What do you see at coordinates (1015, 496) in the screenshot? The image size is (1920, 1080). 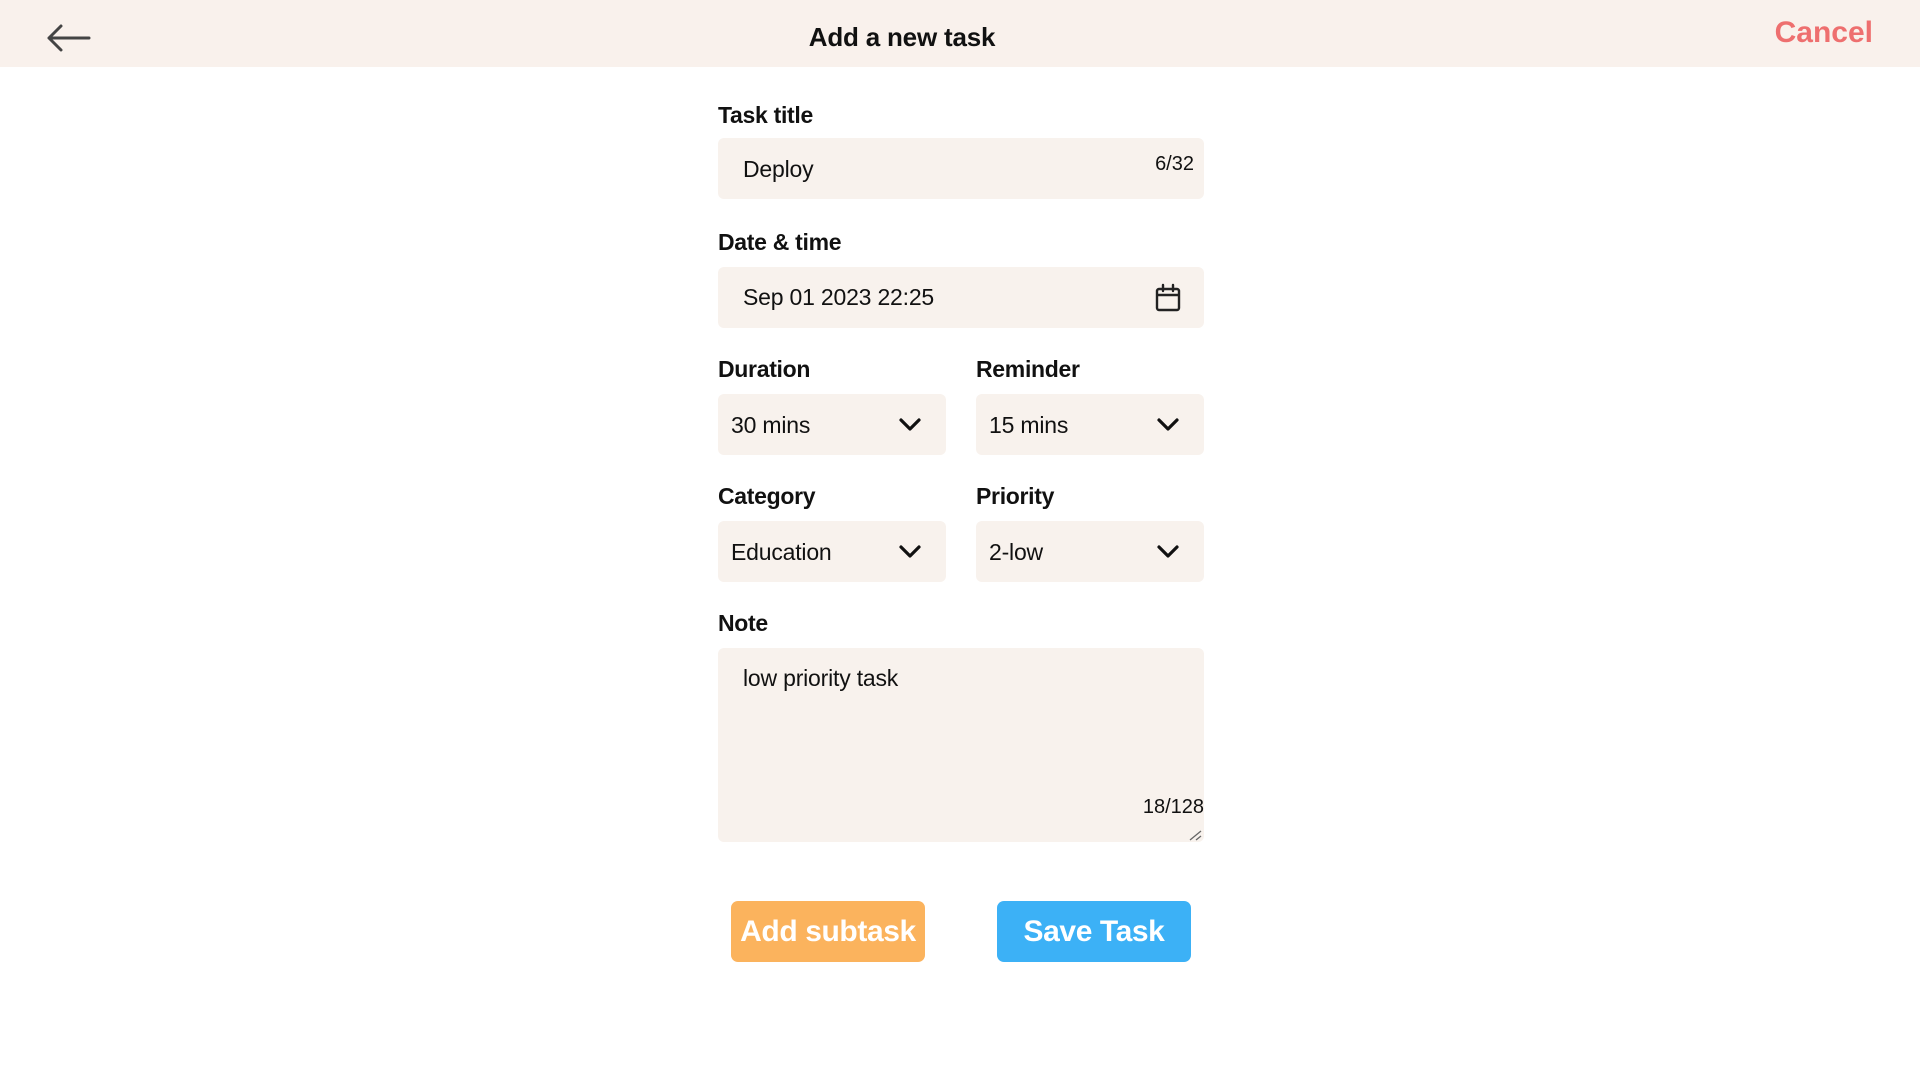 I see `priority-label: Priority` at bounding box center [1015, 496].